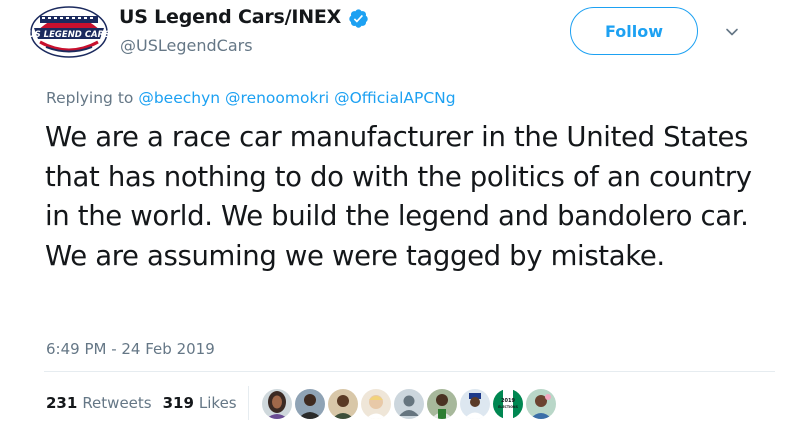  I want to click on likers-avatar-list: 2019 ELECTIONS, so click(410, 404).